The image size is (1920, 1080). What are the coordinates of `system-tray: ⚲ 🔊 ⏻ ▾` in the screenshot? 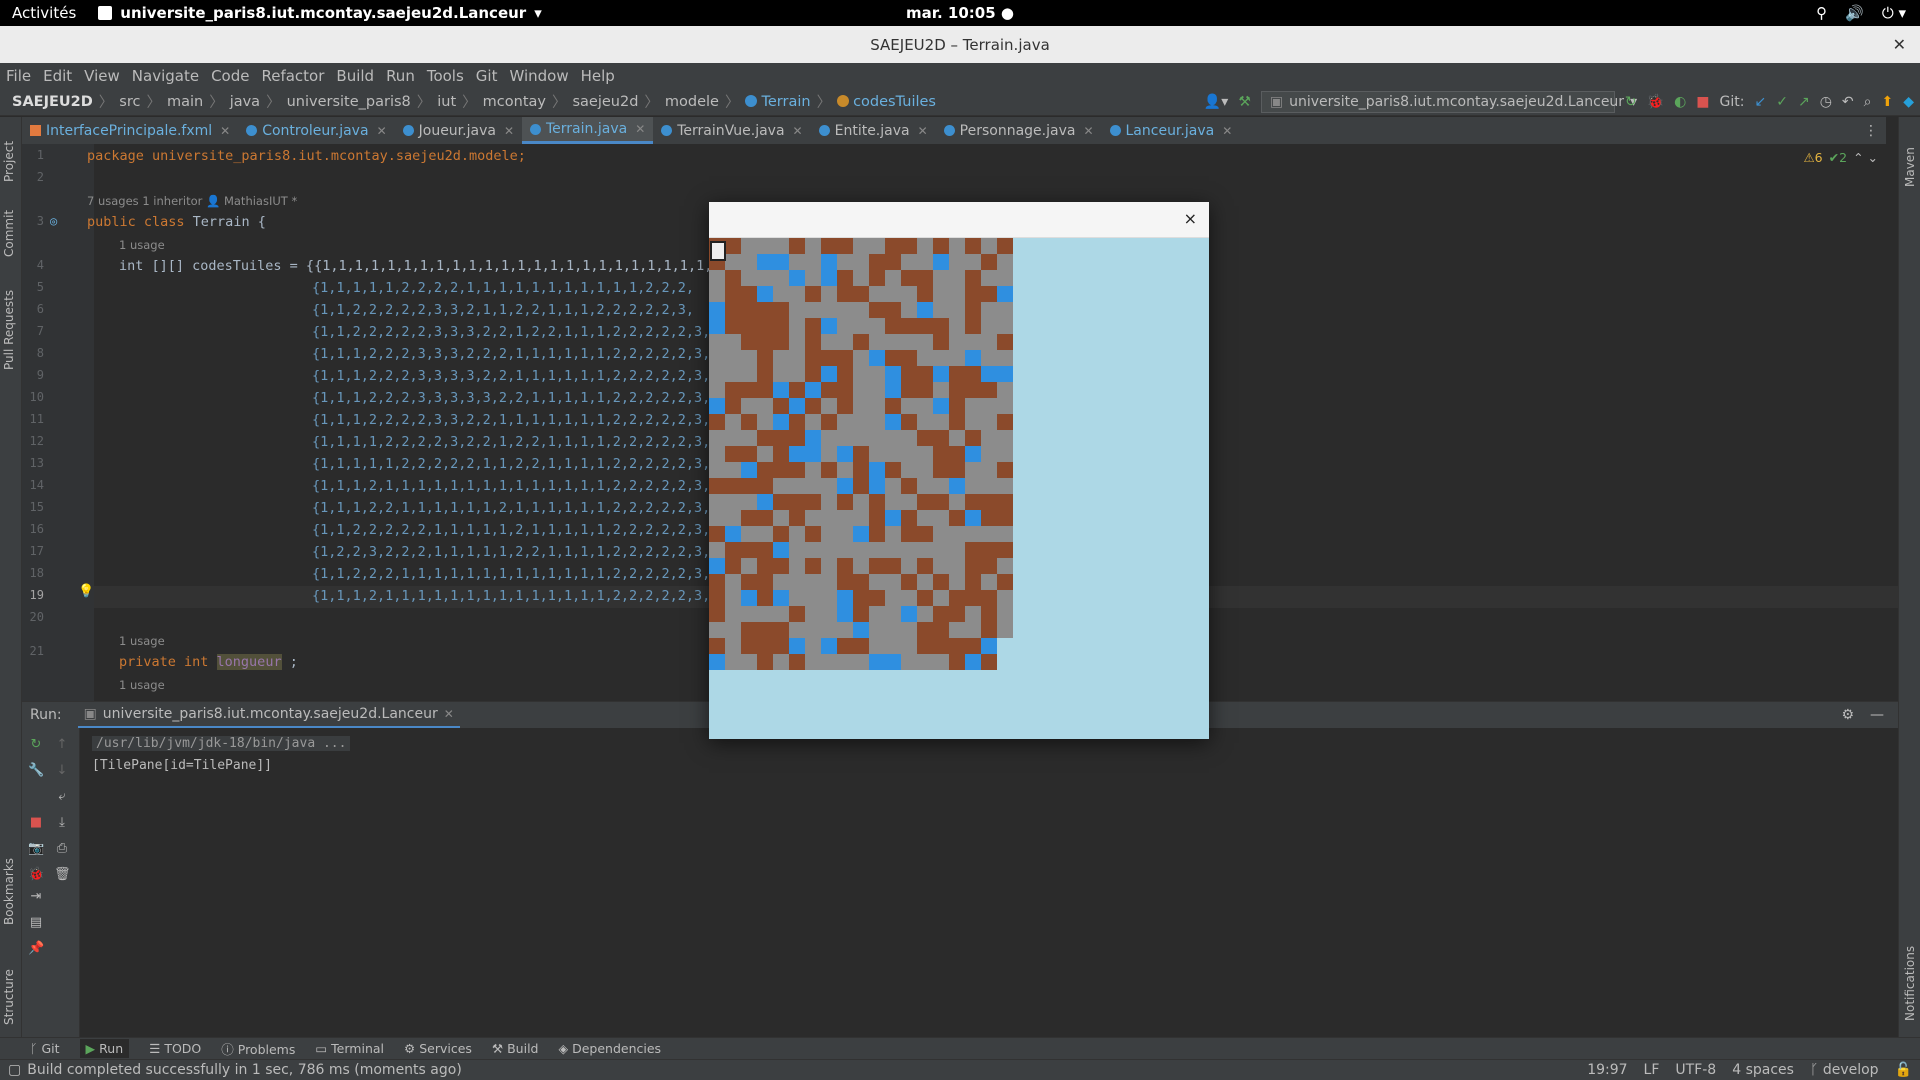 It's located at (1861, 13).